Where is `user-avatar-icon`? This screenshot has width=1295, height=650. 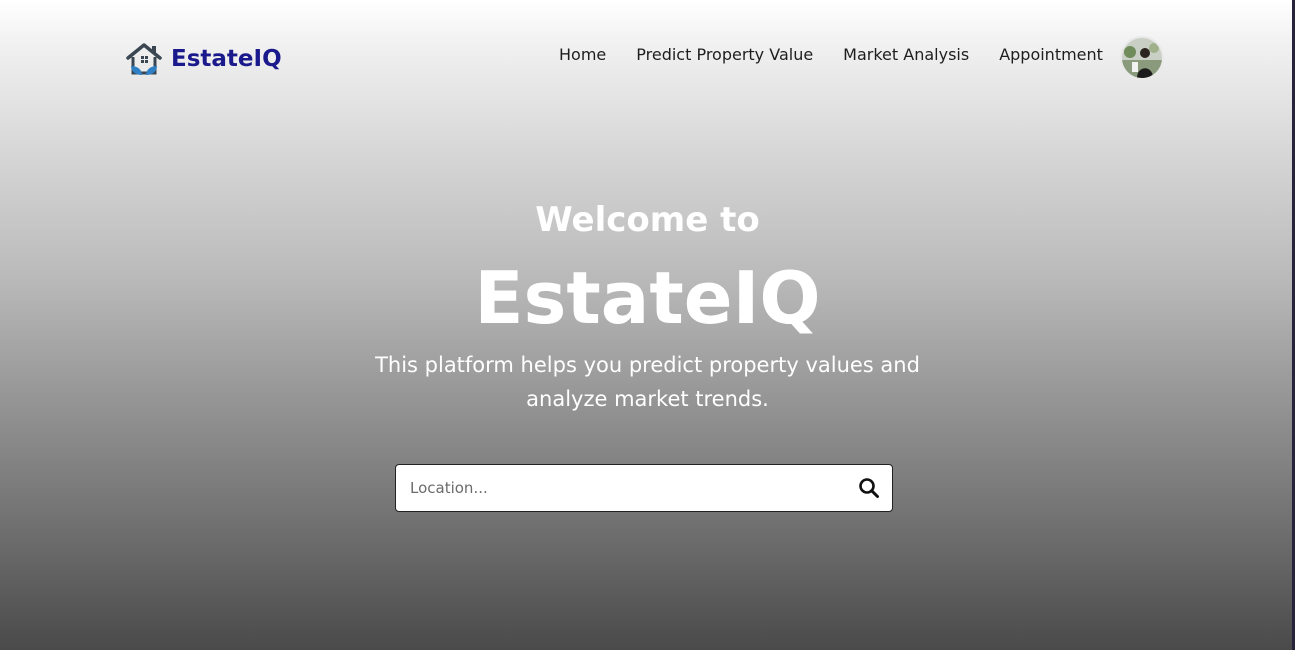
user-avatar-icon is located at coordinates (1142, 58).